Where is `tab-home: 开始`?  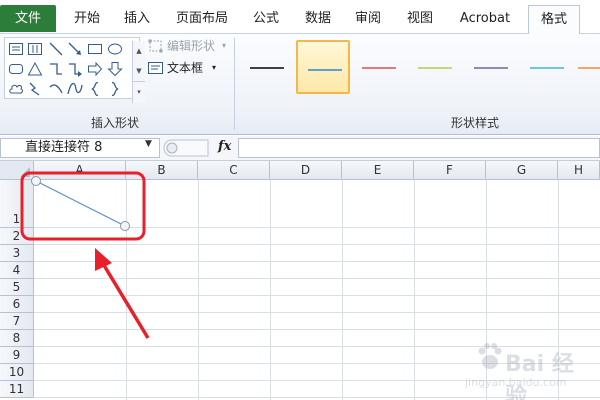 tab-home: 开始 is located at coordinates (87, 19).